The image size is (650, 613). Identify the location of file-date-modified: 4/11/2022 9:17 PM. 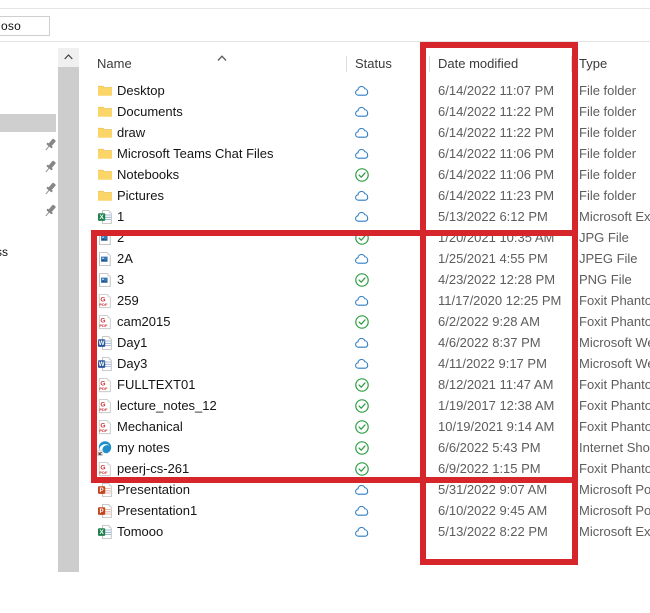
(492, 363).